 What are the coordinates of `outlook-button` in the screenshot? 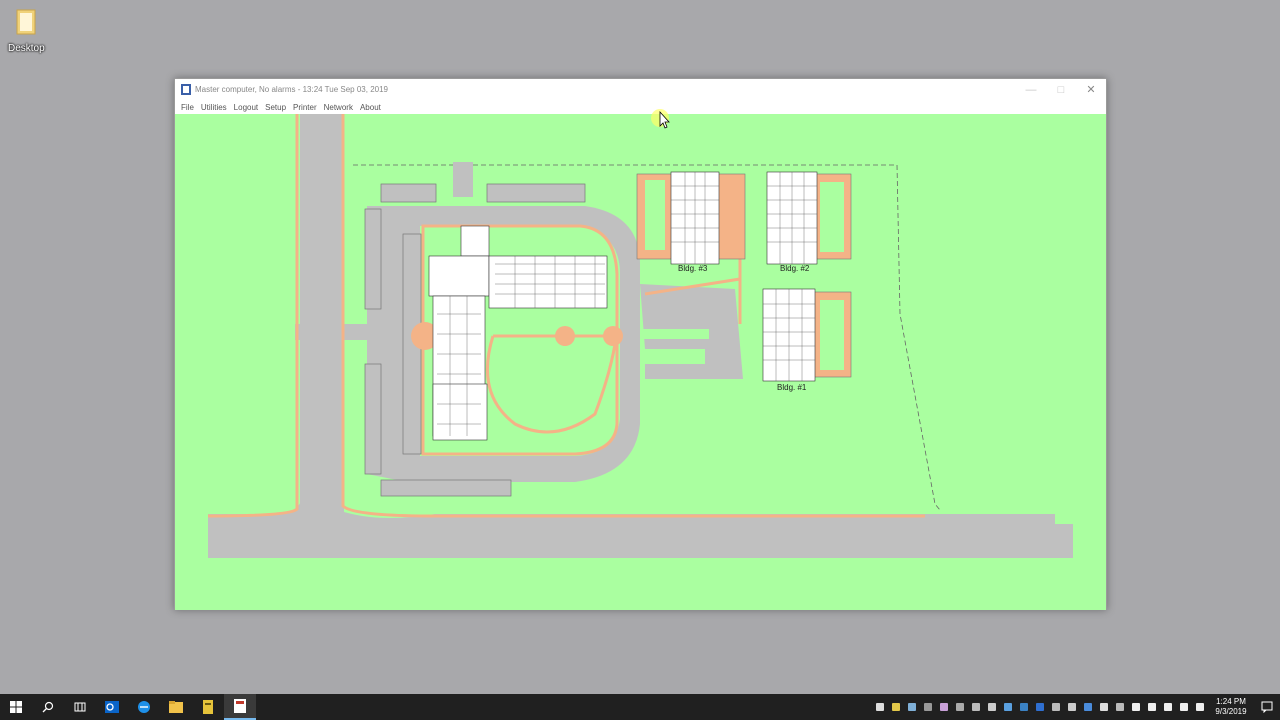 It's located at (112, 707).